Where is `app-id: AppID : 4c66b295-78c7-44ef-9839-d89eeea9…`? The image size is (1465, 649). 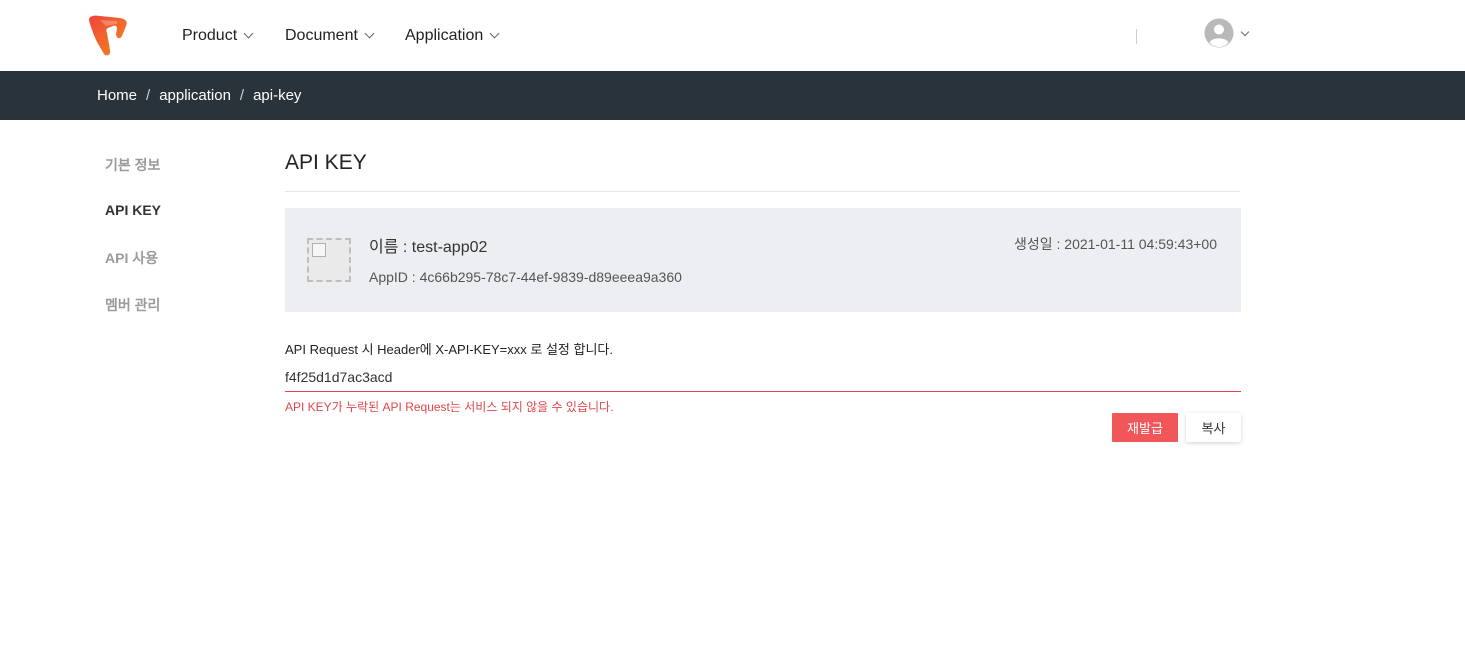 app-id: AppID : 4c66b295-78c7-44ef-9839-d89eeea9… is located at coordinates (525, 277).